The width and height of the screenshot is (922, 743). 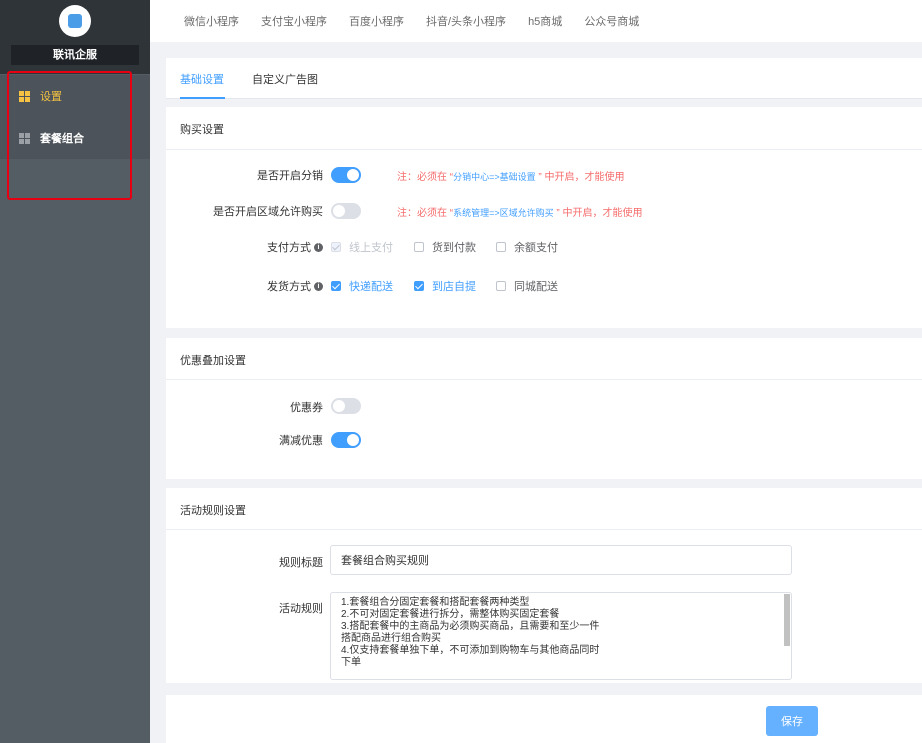 I want to click on delivery-express-checkbox: 快递配送, so click(x=362, y=286).